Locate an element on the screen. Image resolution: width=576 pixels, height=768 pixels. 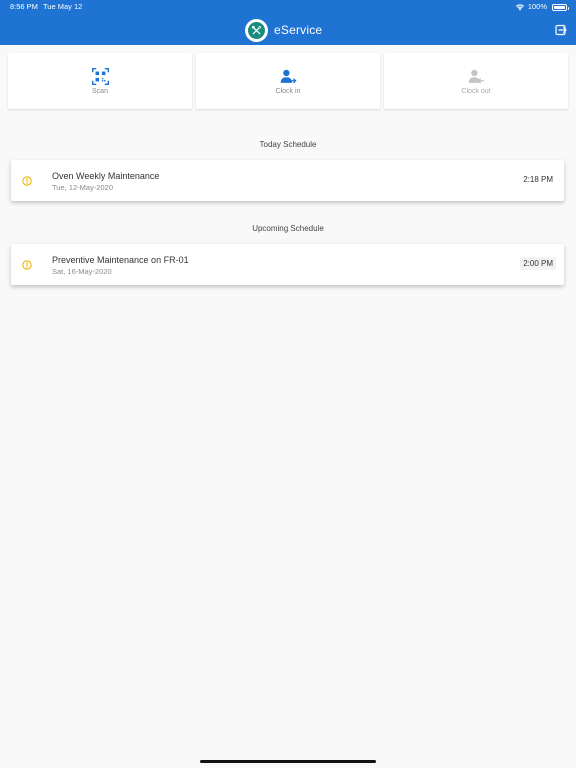
scan-label: Scan is located at coordinates (100, 91).